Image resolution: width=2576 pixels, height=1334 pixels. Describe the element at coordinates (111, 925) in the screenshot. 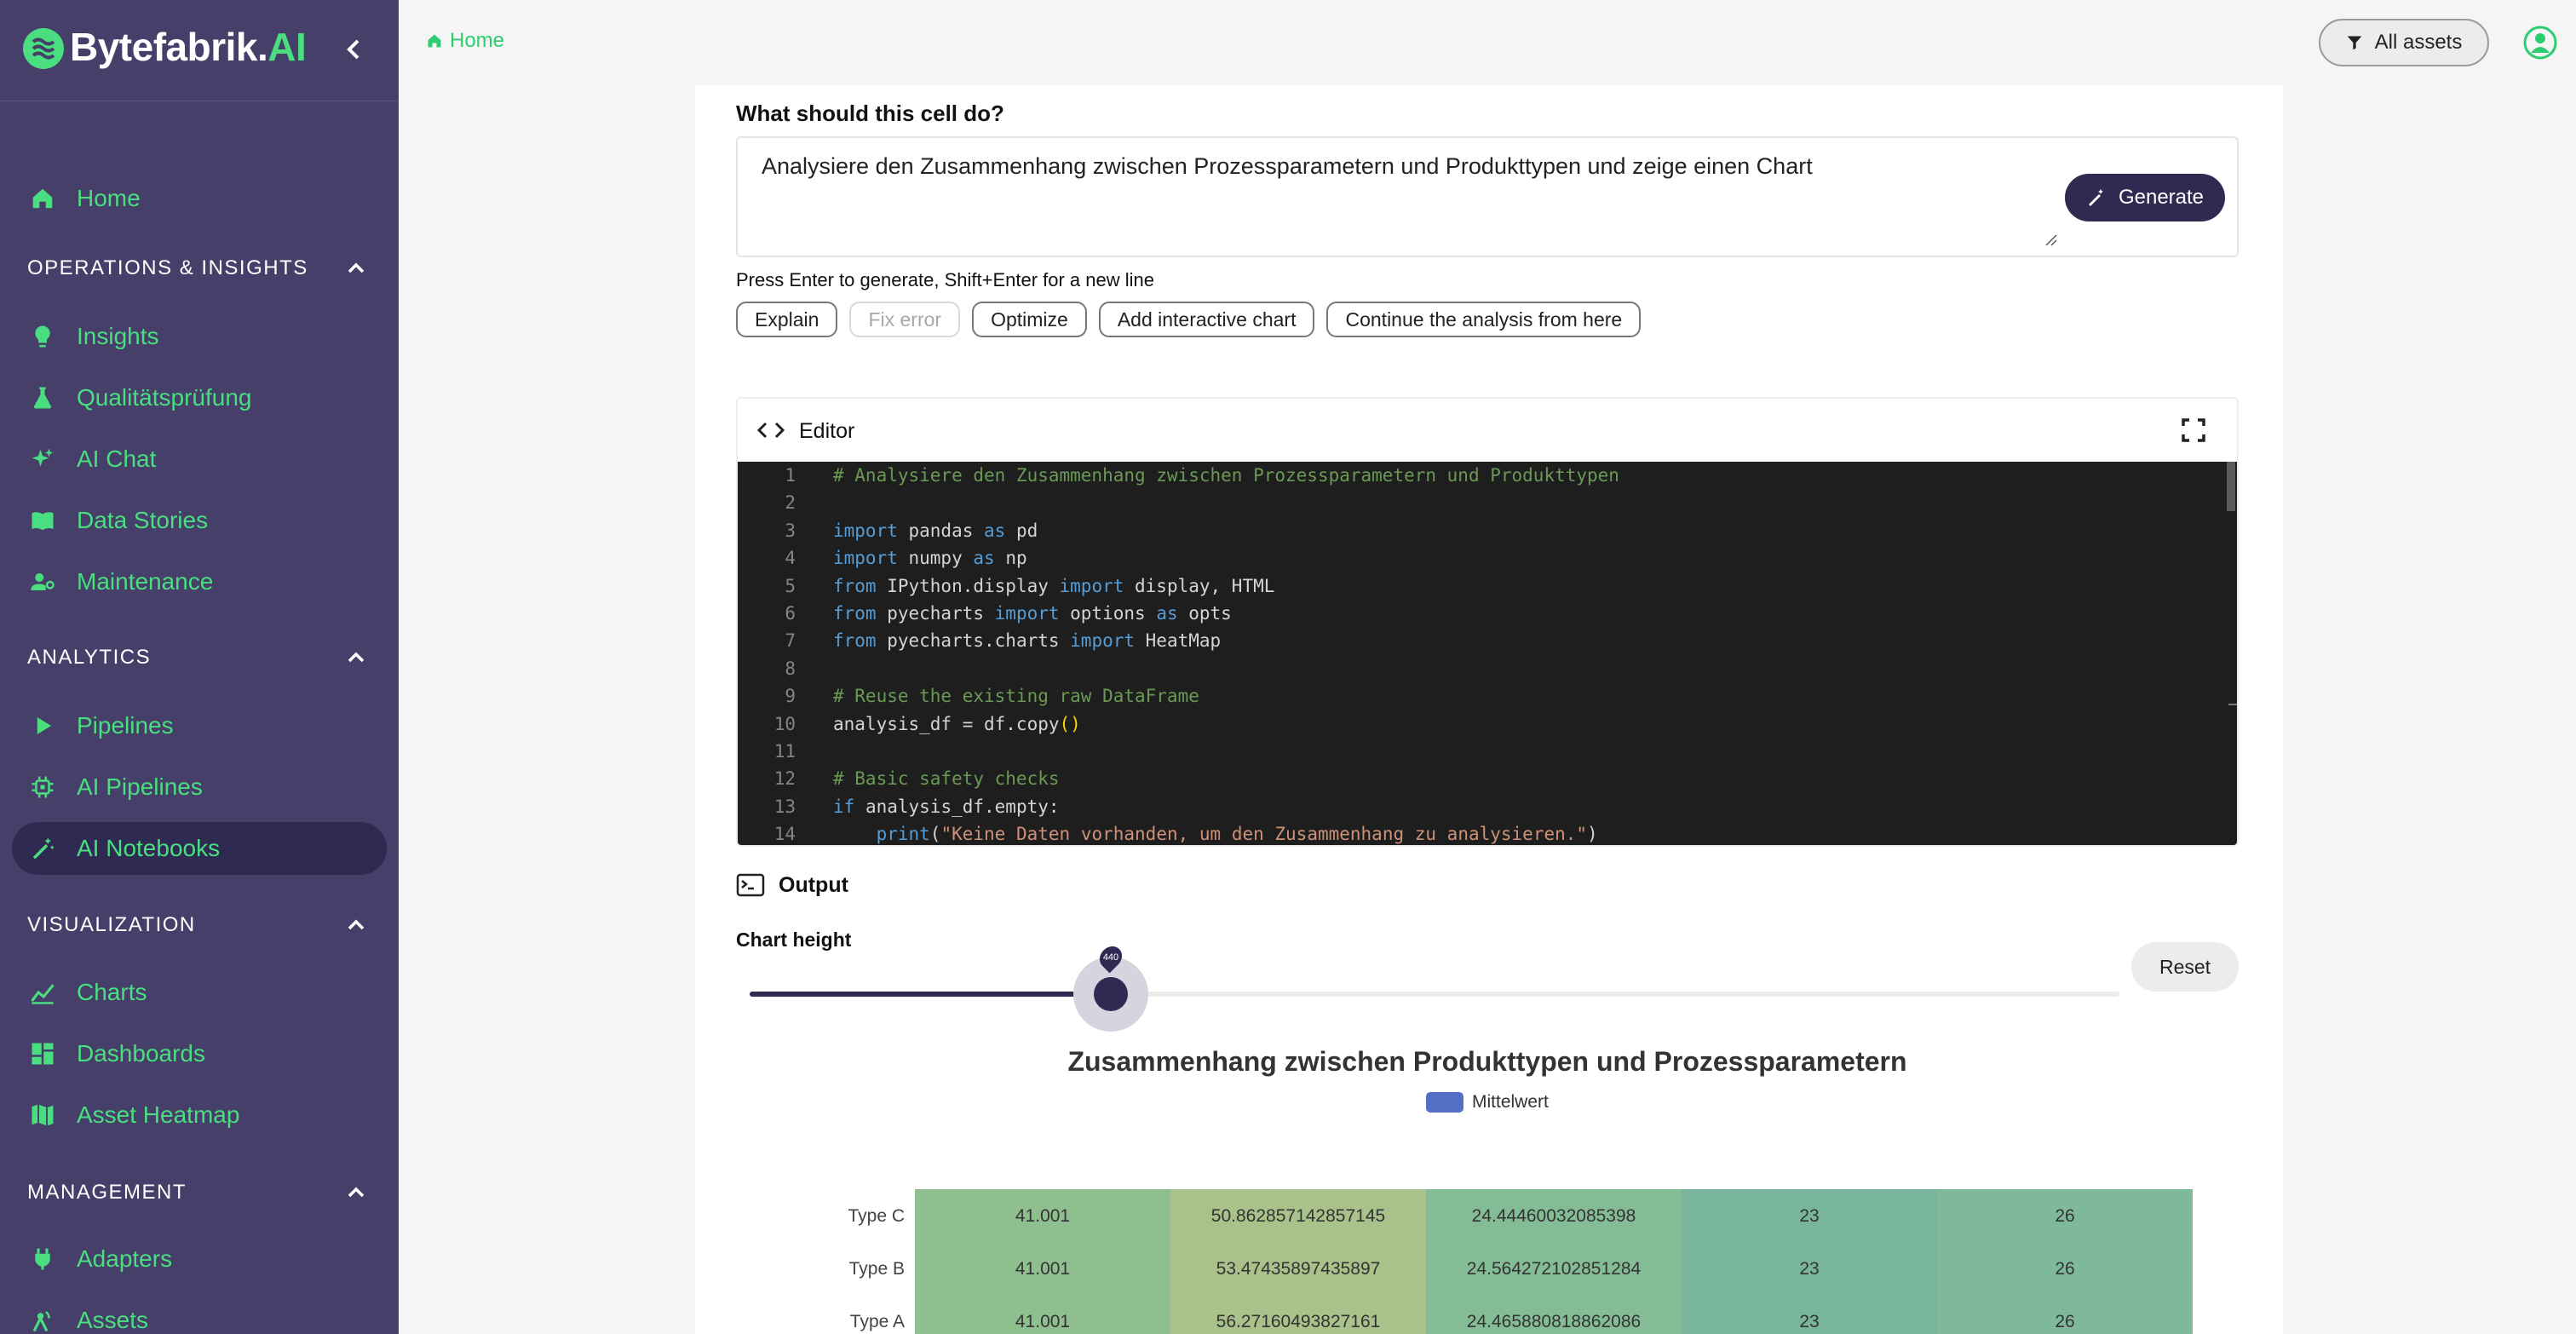

I see `section-title: VISUALIZATION` at that location.